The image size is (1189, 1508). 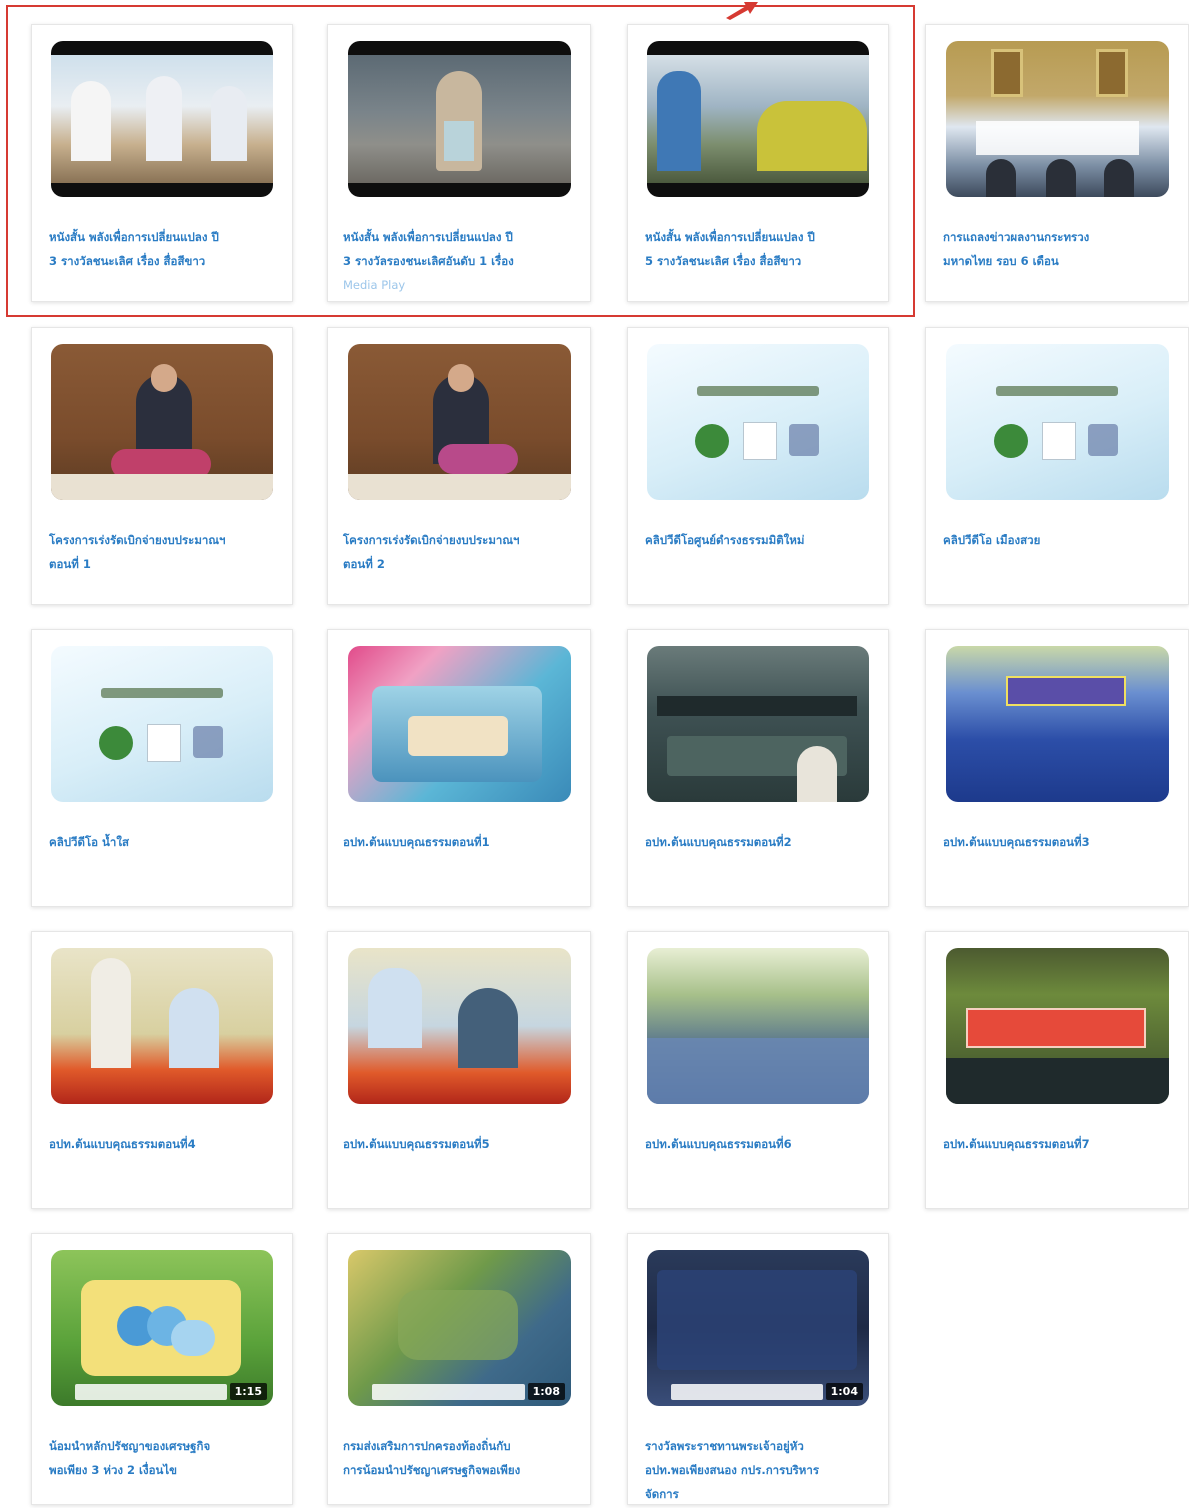 I want to click on video-card-8: คลิปวีดีโอ เมืองสวย, so click(x=1057, y=466).